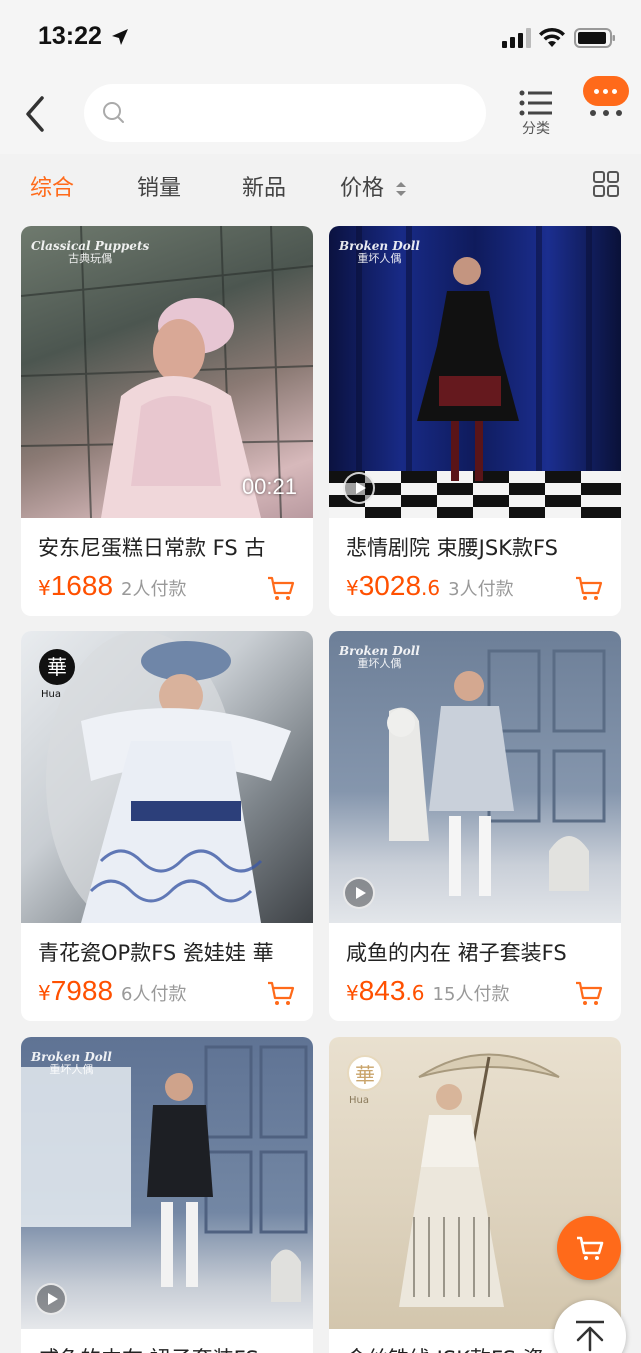  What do you see at coordinates (606, 114) in the screenshot?
I see `more-dots-icon` at bounding box center [606, 114].